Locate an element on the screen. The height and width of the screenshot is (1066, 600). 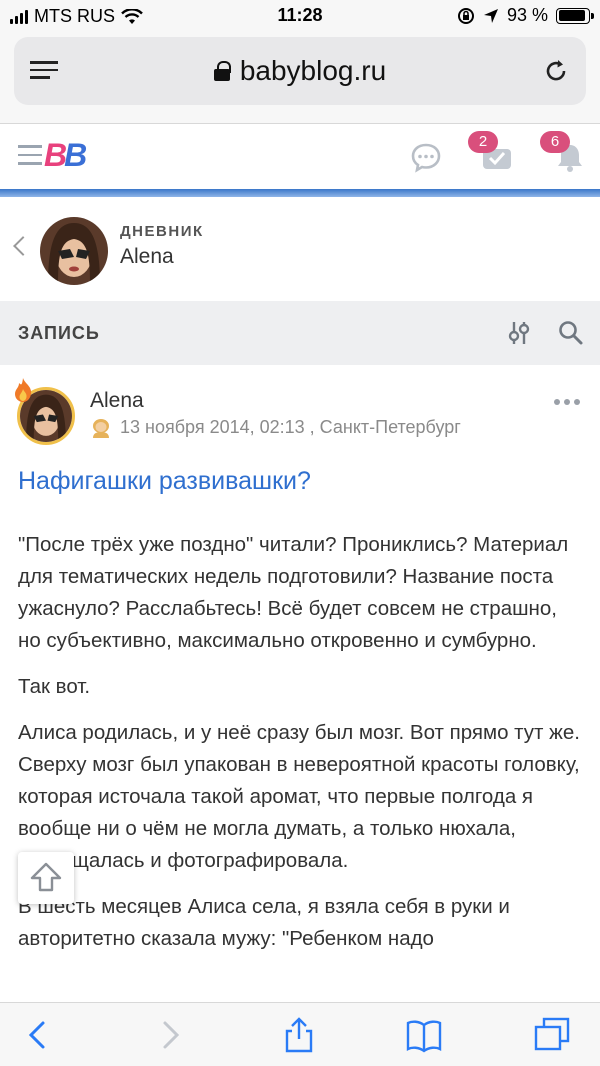
site-logo: BB is located at coordinates (65, 155).